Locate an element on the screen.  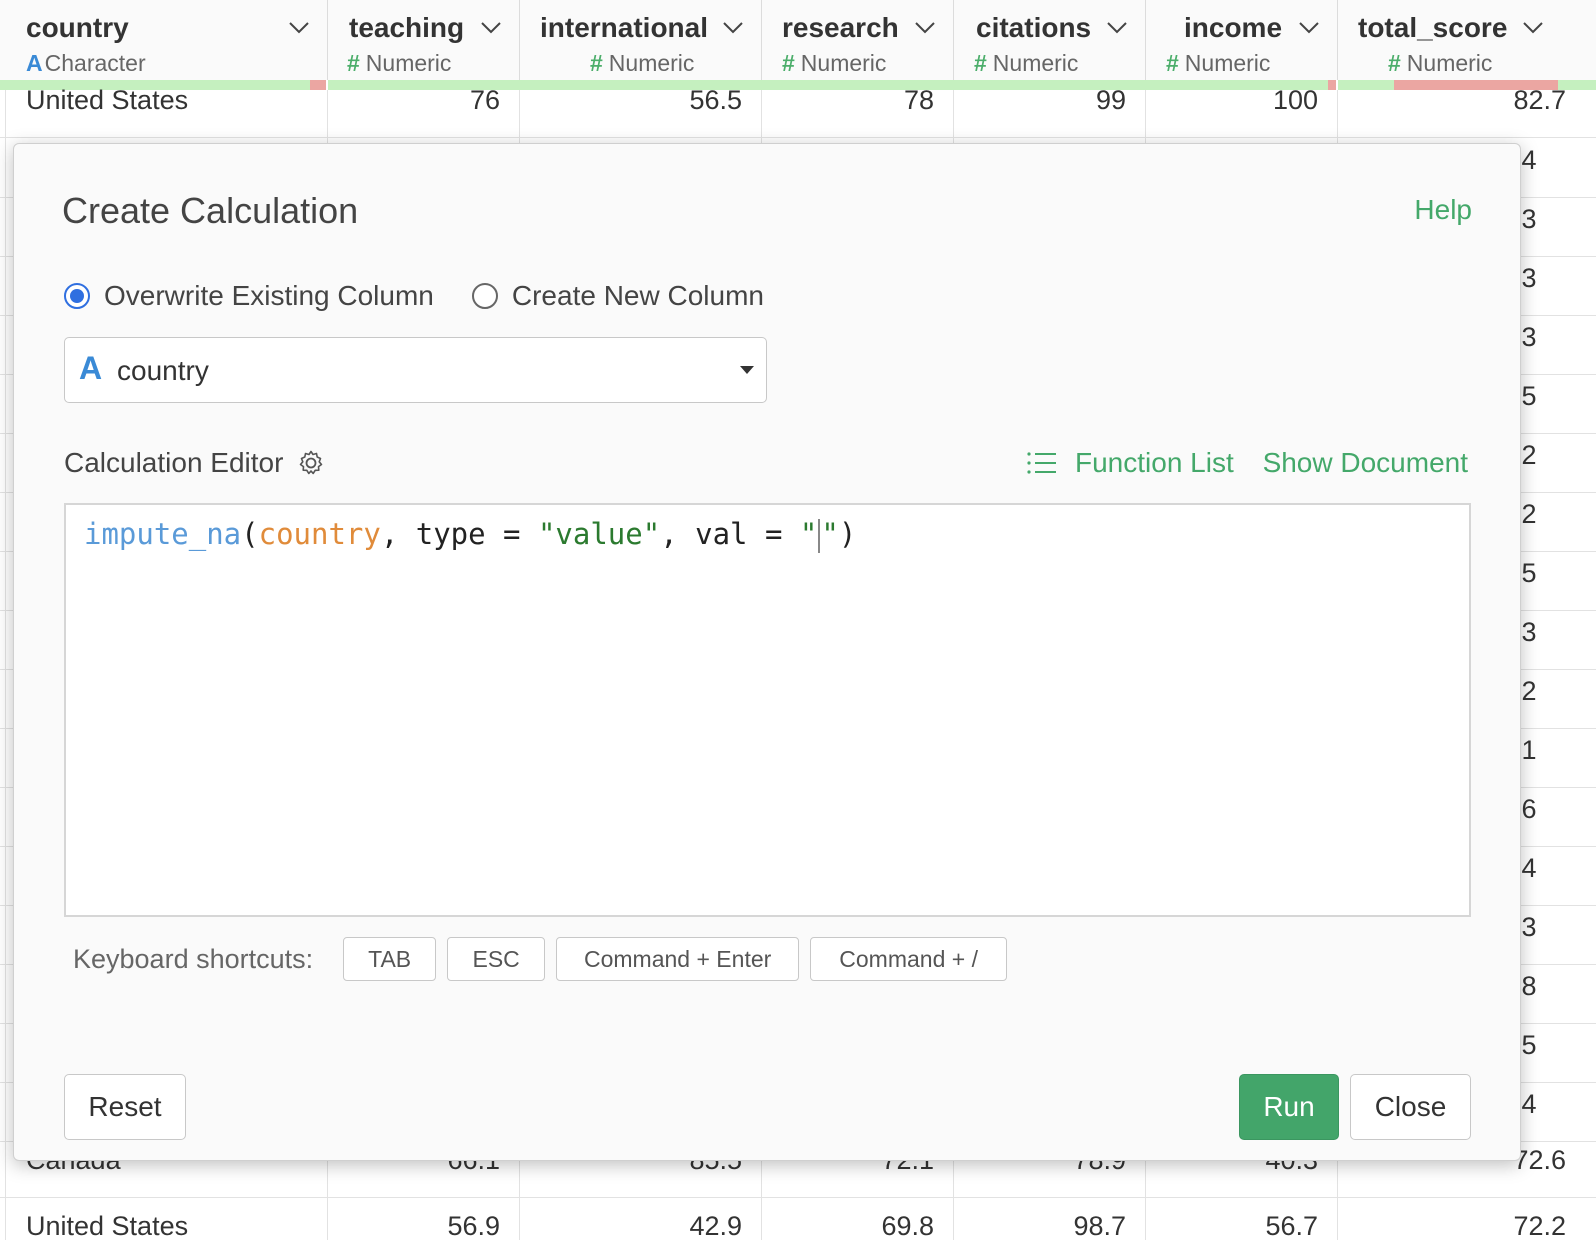
shortcuts-caption: Keyboard shortcuts: is located at coordinates (193, 958).